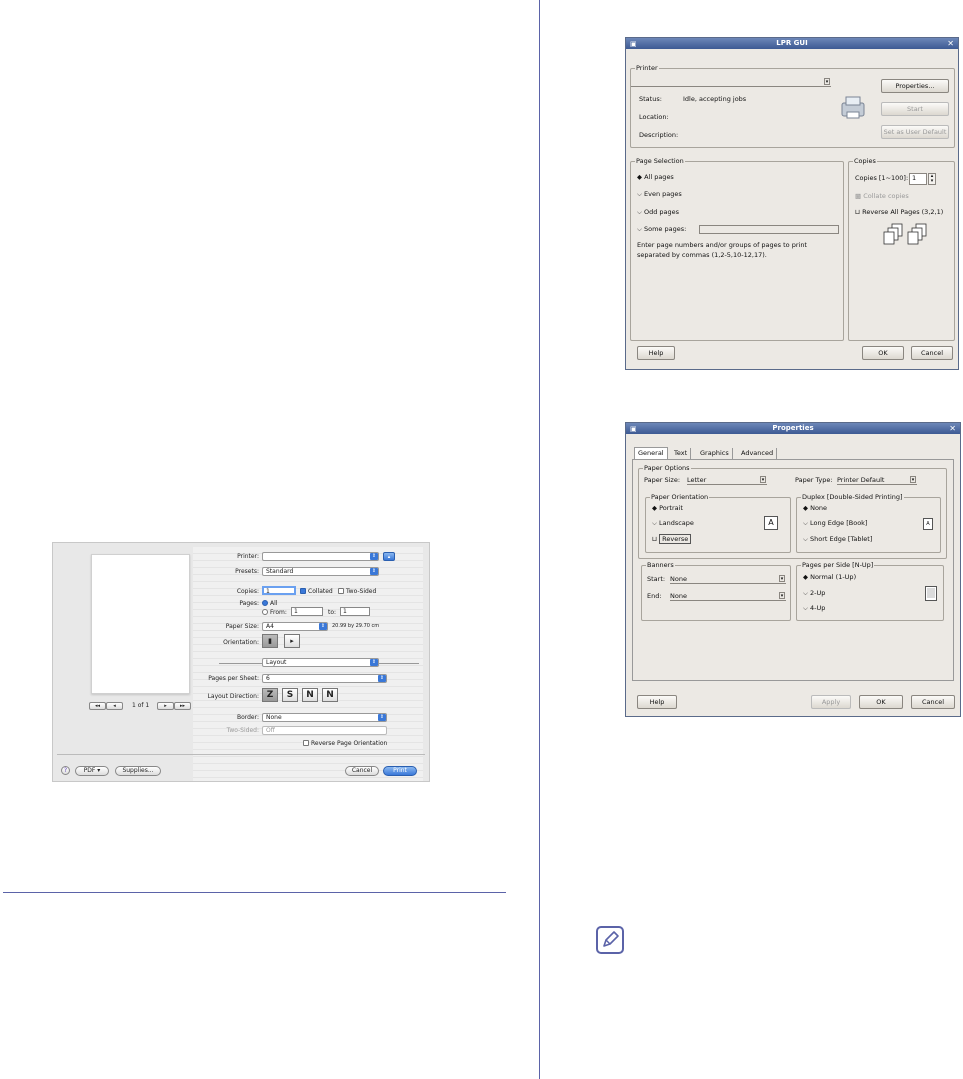  Describe the element at coordinates (667, 508) in the screenshot. I see `portrait-radio: ◆ Portrait` at that location.